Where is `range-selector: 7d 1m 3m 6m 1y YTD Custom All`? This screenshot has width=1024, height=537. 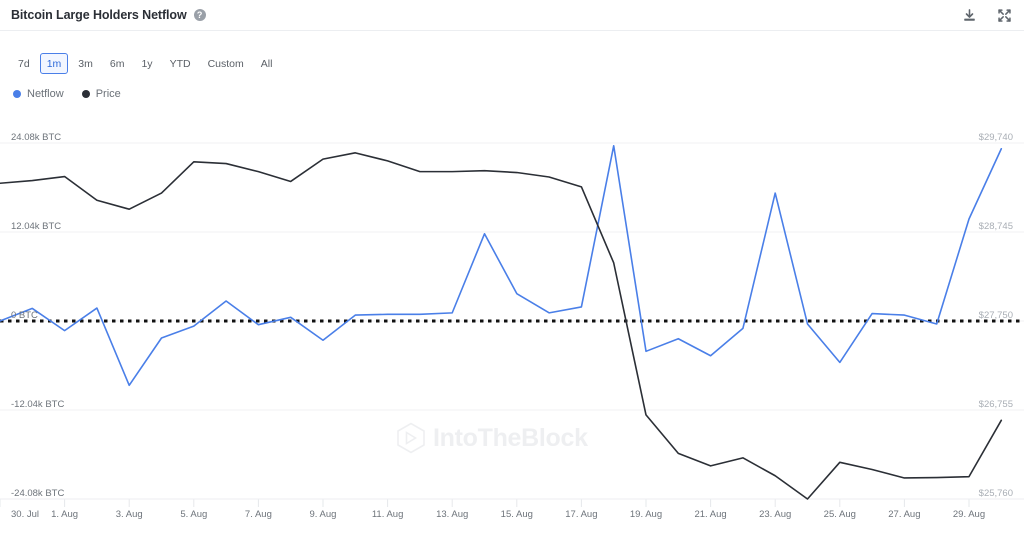 range-selector: 7d 1m 3m 6m 1y YTD Custom All is located at coordinates (145, 63).